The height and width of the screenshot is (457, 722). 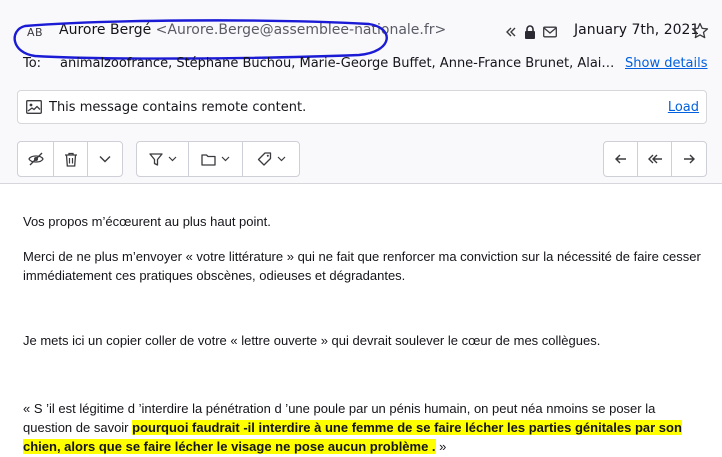 I want to click on forward-icon, so click(x=689, y=159).